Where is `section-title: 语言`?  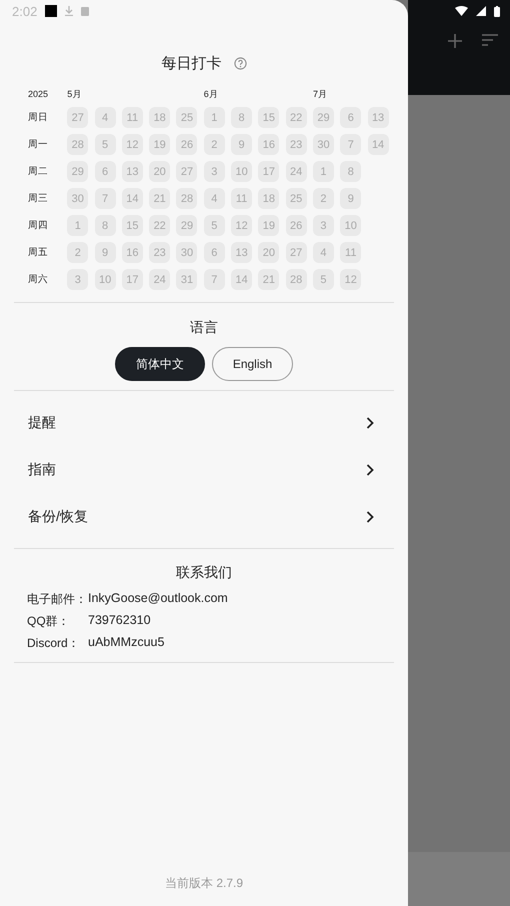 section-title: 语言 is located at coordinates (204, 328).